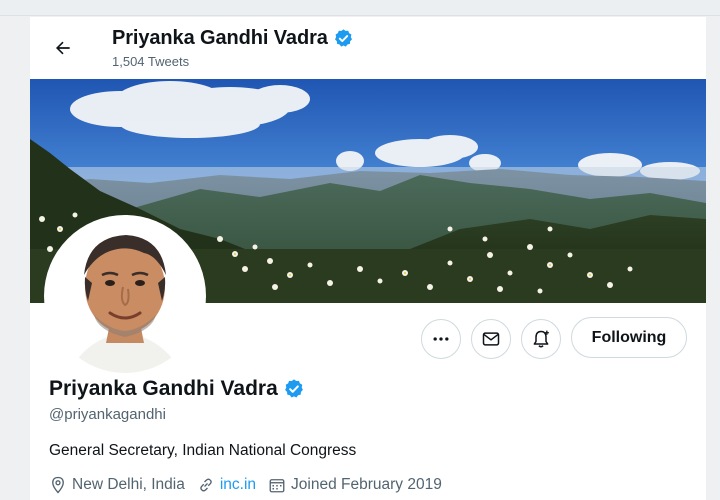  Describe the element at coordinates (206, 485) in the screenshot. I see `link-icon` at that location.